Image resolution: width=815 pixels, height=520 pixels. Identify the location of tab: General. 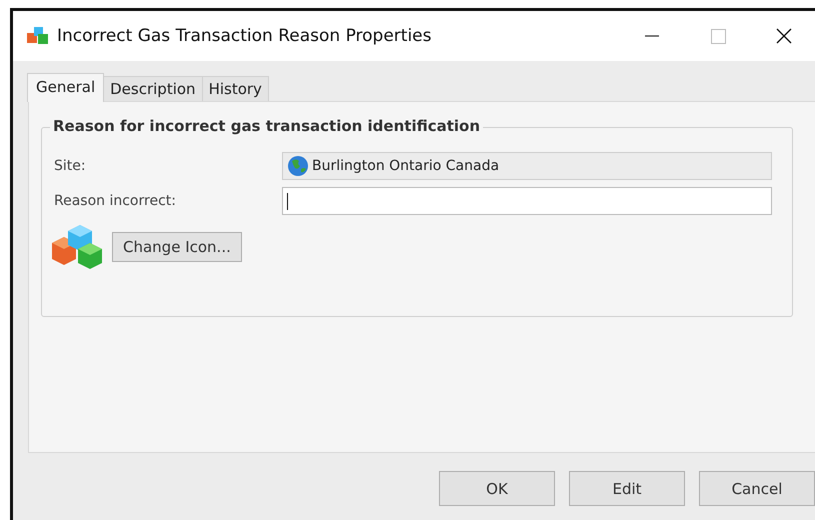
(65, 87).